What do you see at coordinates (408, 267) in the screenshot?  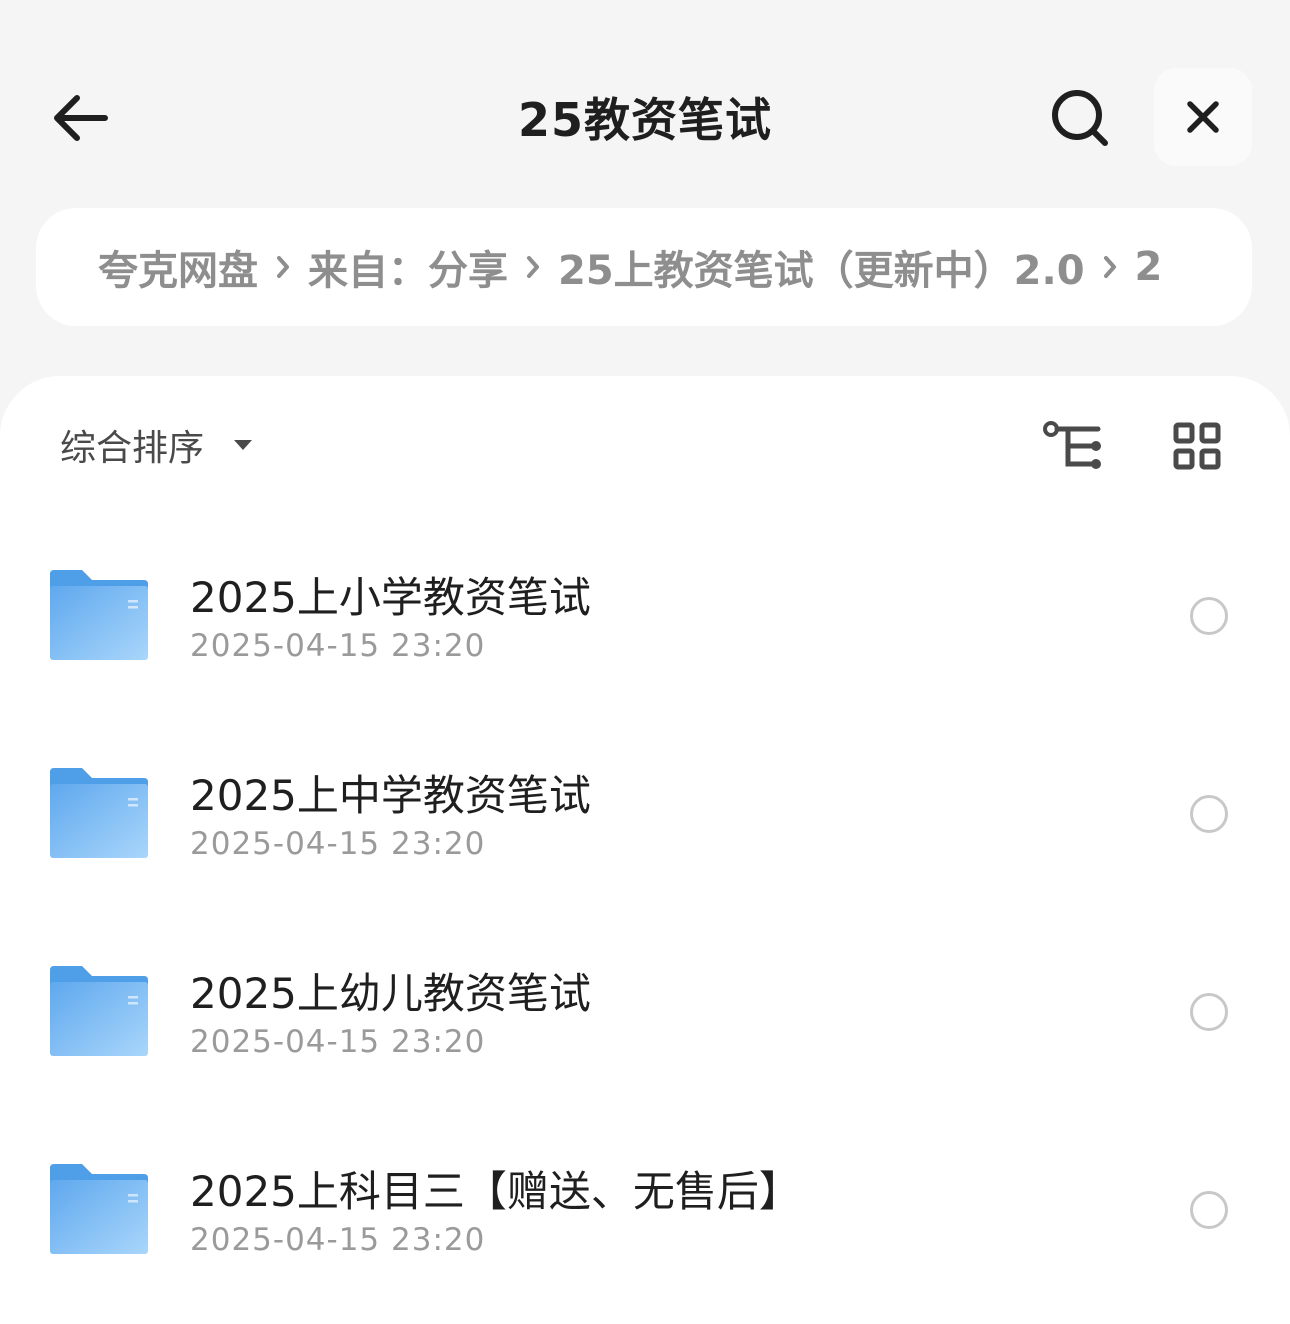 I see `breadcrumb-item-share: 来自：分享` at bounding box center [408, 267].